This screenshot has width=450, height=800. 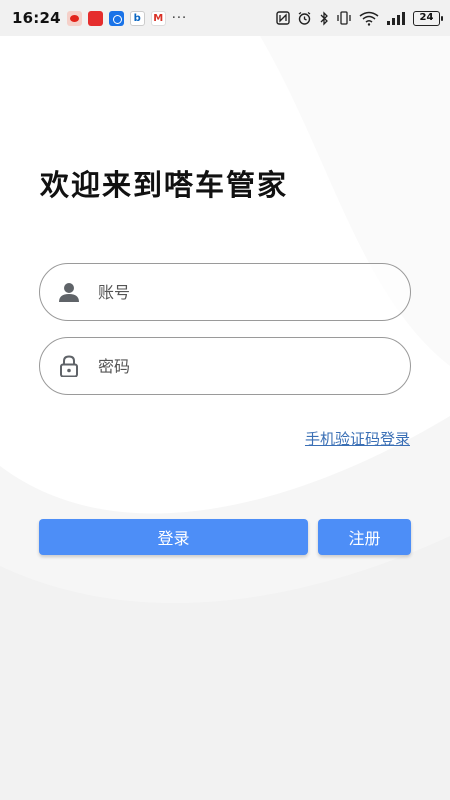 I want to click on welcome-title: 欢迎来到嗒车管家, so click(x=164, y=185).